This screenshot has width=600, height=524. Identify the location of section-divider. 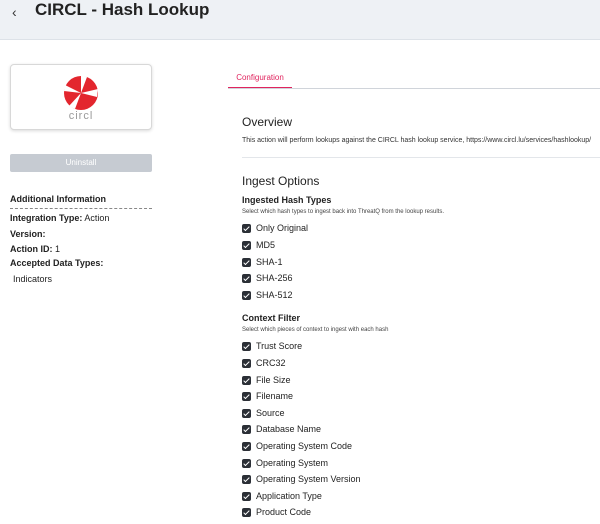
(421, 157).